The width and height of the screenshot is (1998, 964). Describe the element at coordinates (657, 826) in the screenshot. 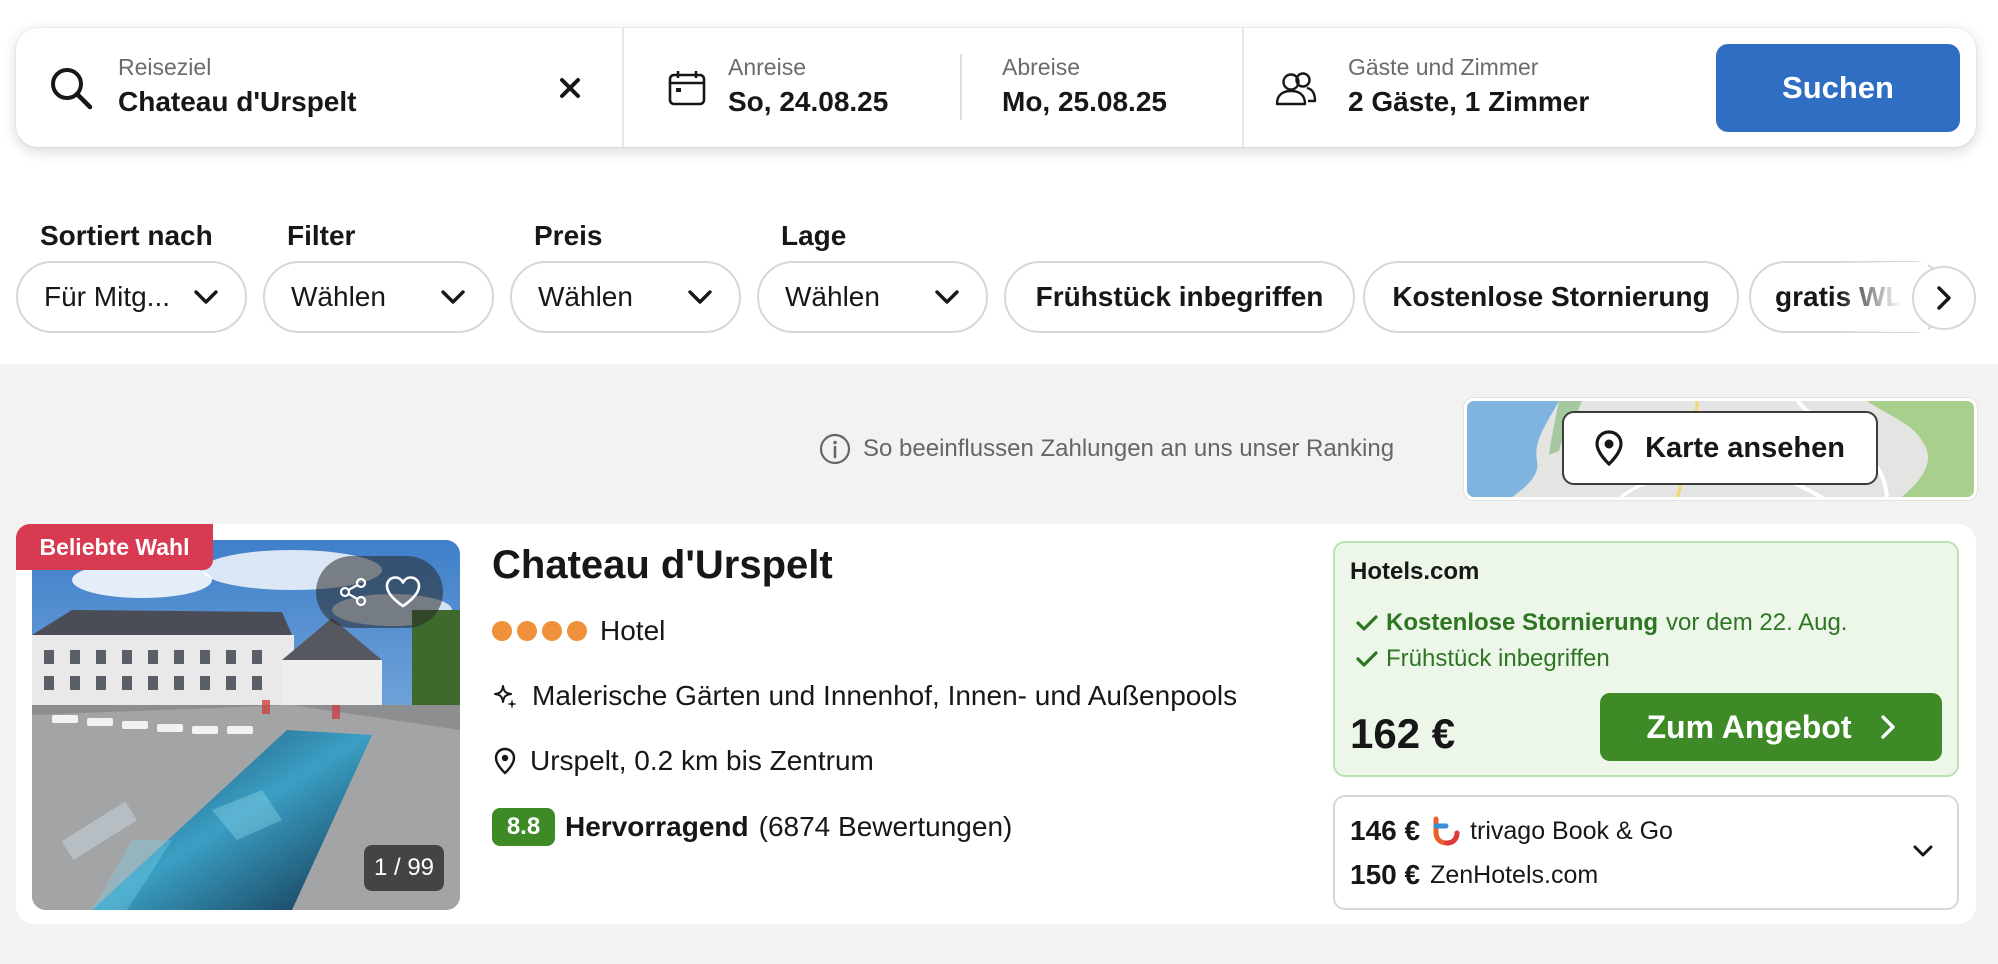

I see `rating-word: Hervorragend` at that location.